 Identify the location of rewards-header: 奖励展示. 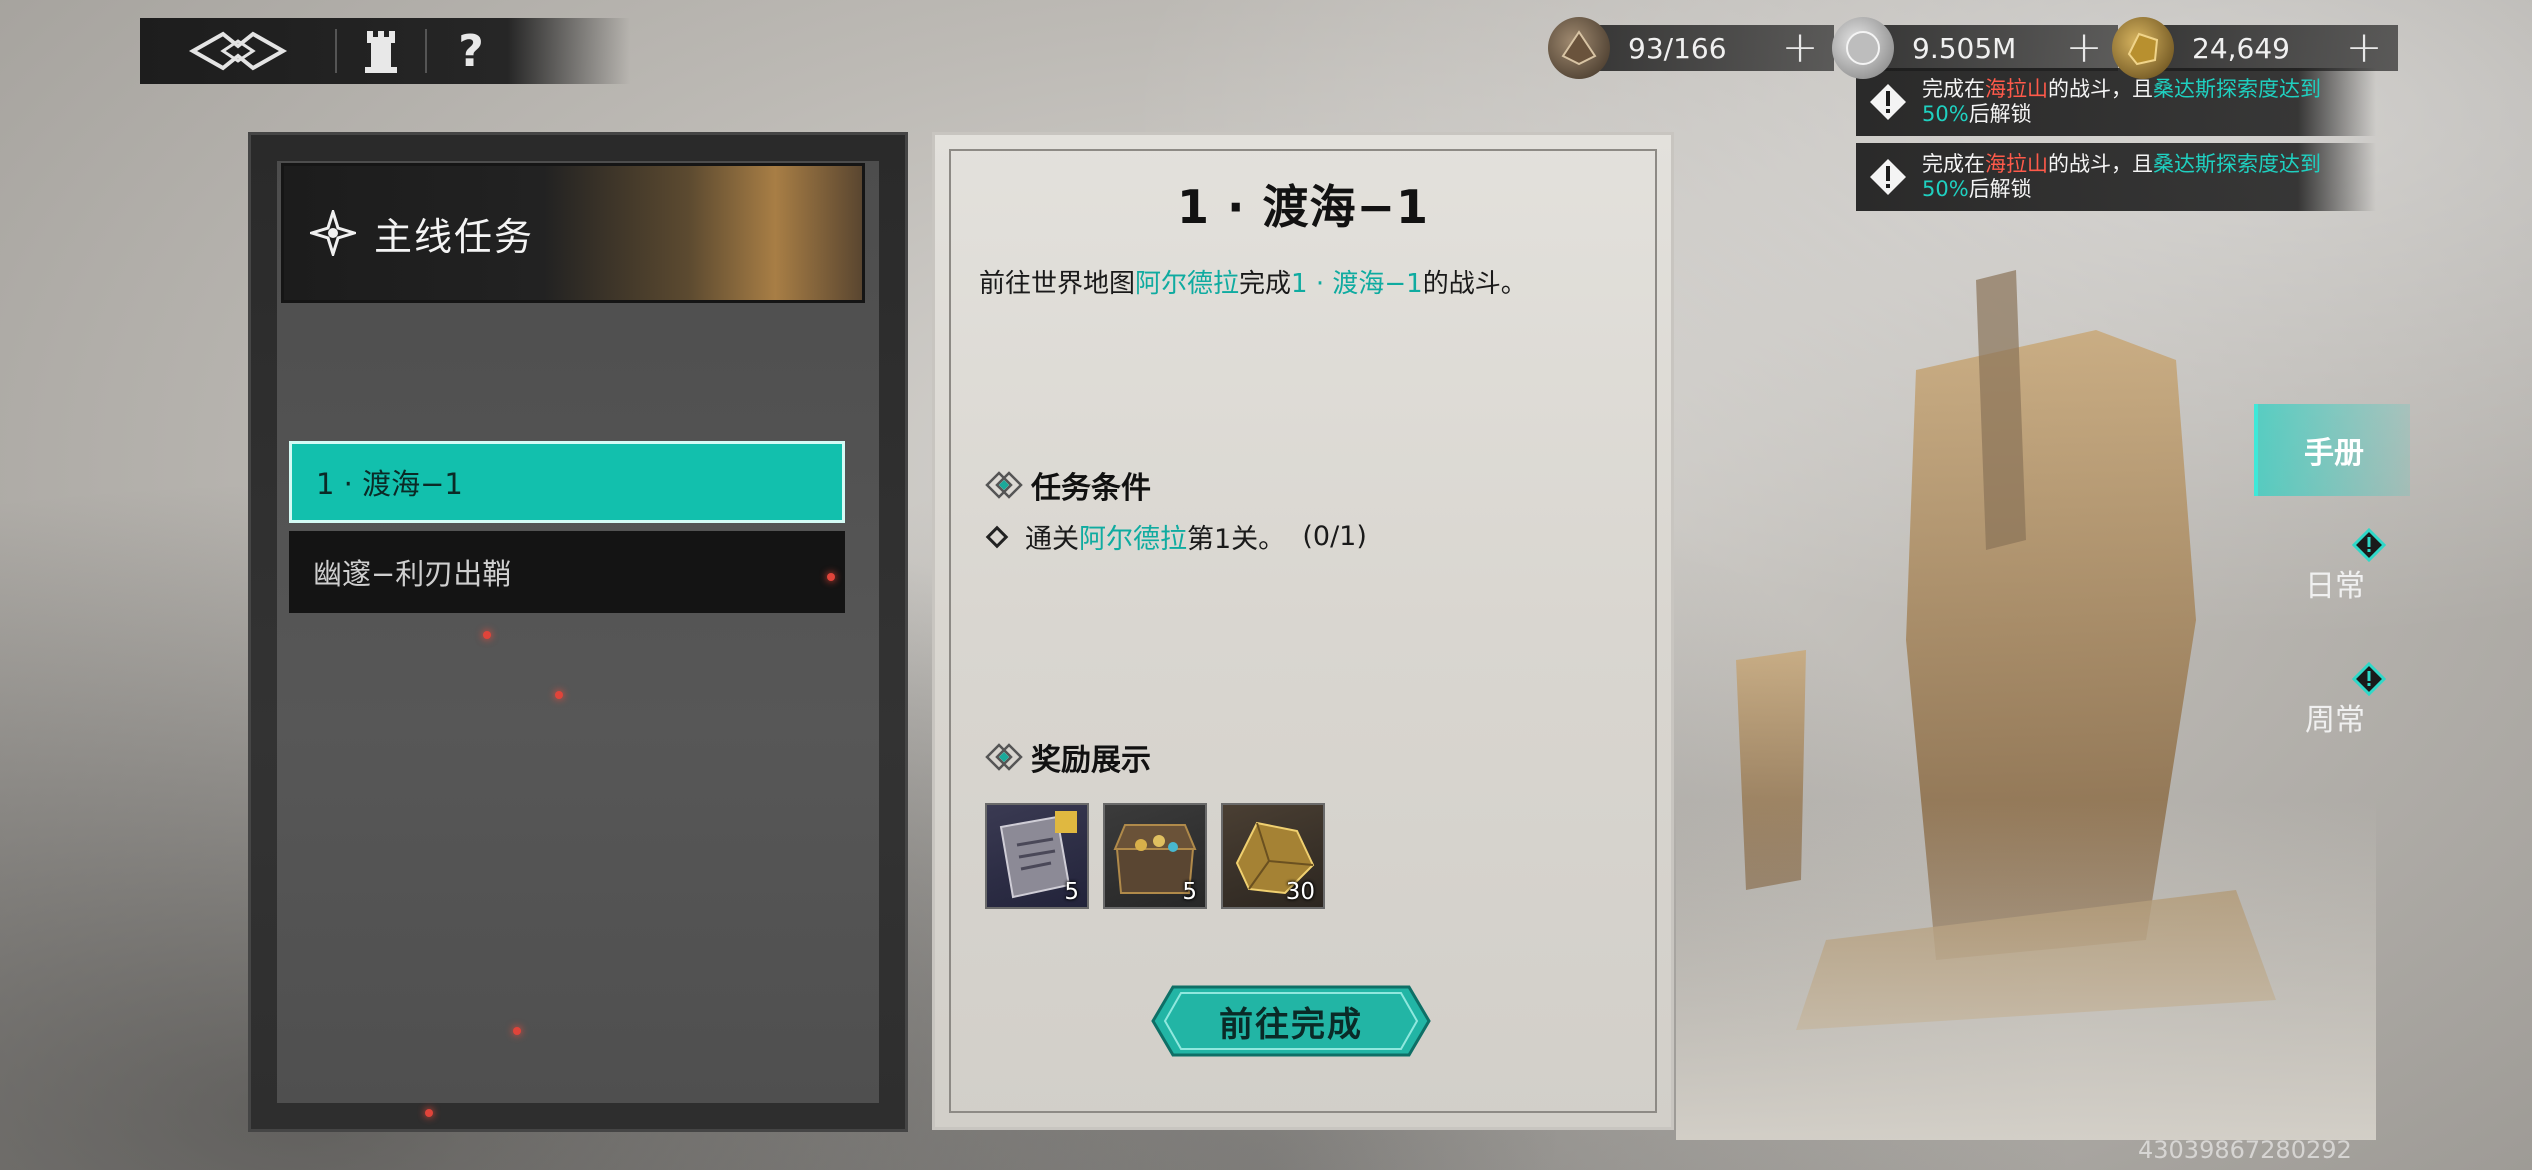
(1068, 757).